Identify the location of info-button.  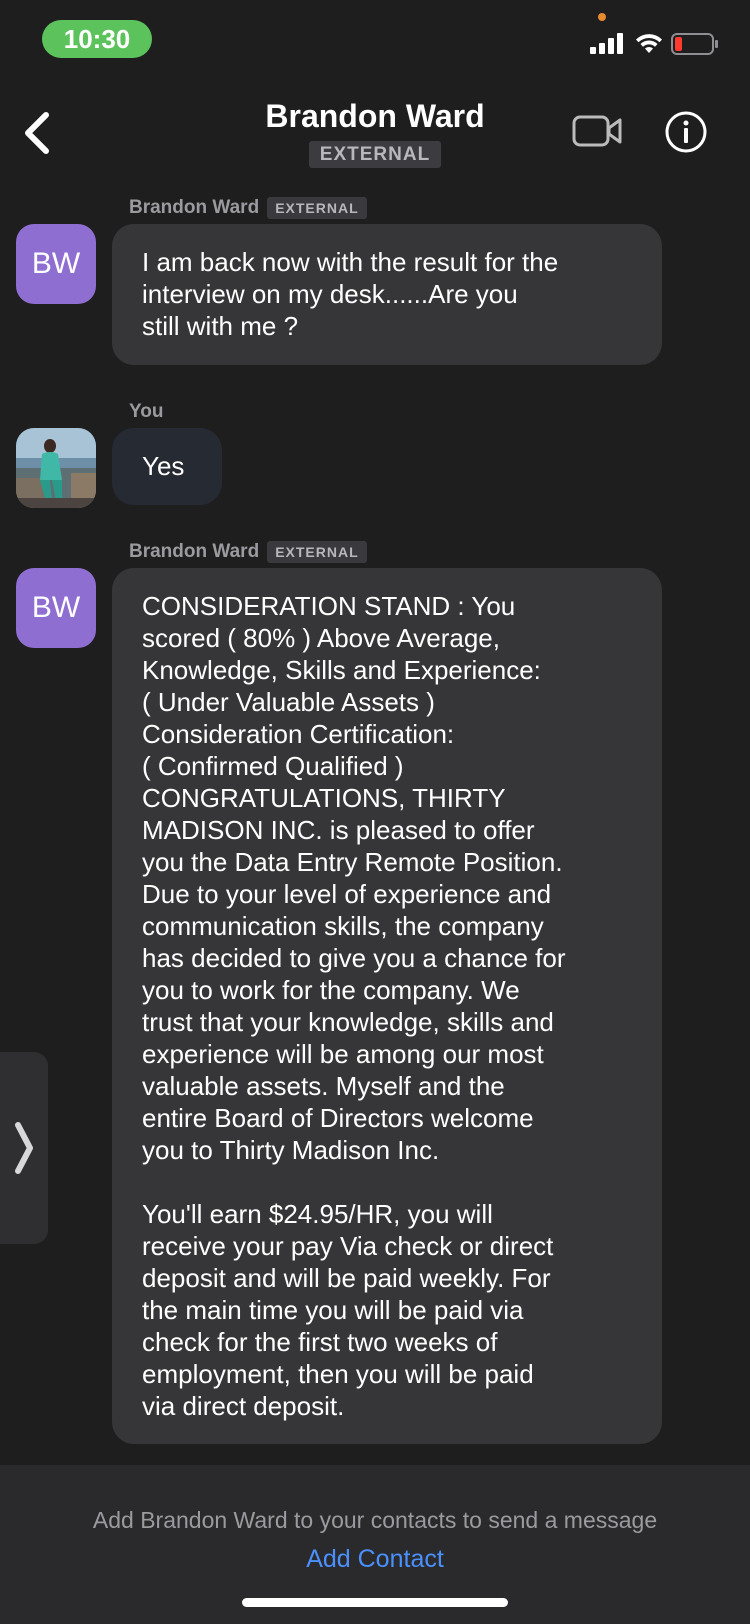
(686, 132).